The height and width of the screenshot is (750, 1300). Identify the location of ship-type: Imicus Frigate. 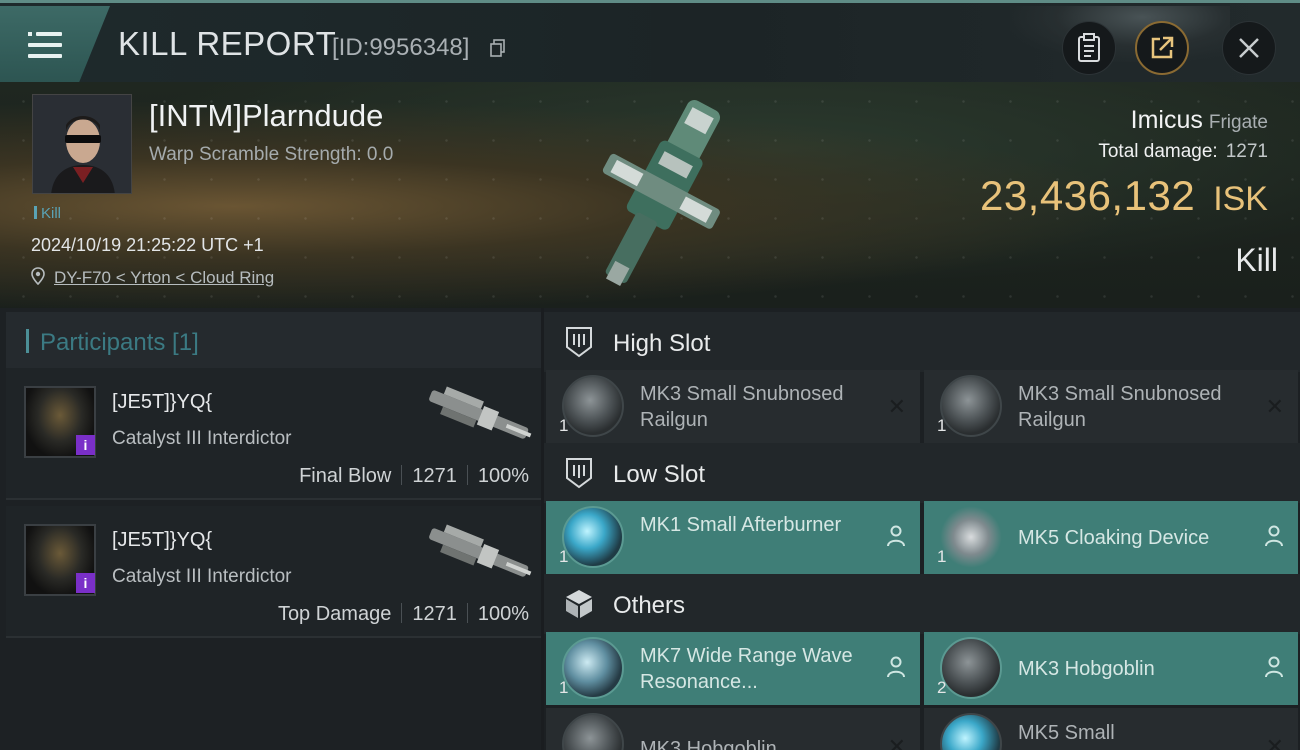
(1199, 120).